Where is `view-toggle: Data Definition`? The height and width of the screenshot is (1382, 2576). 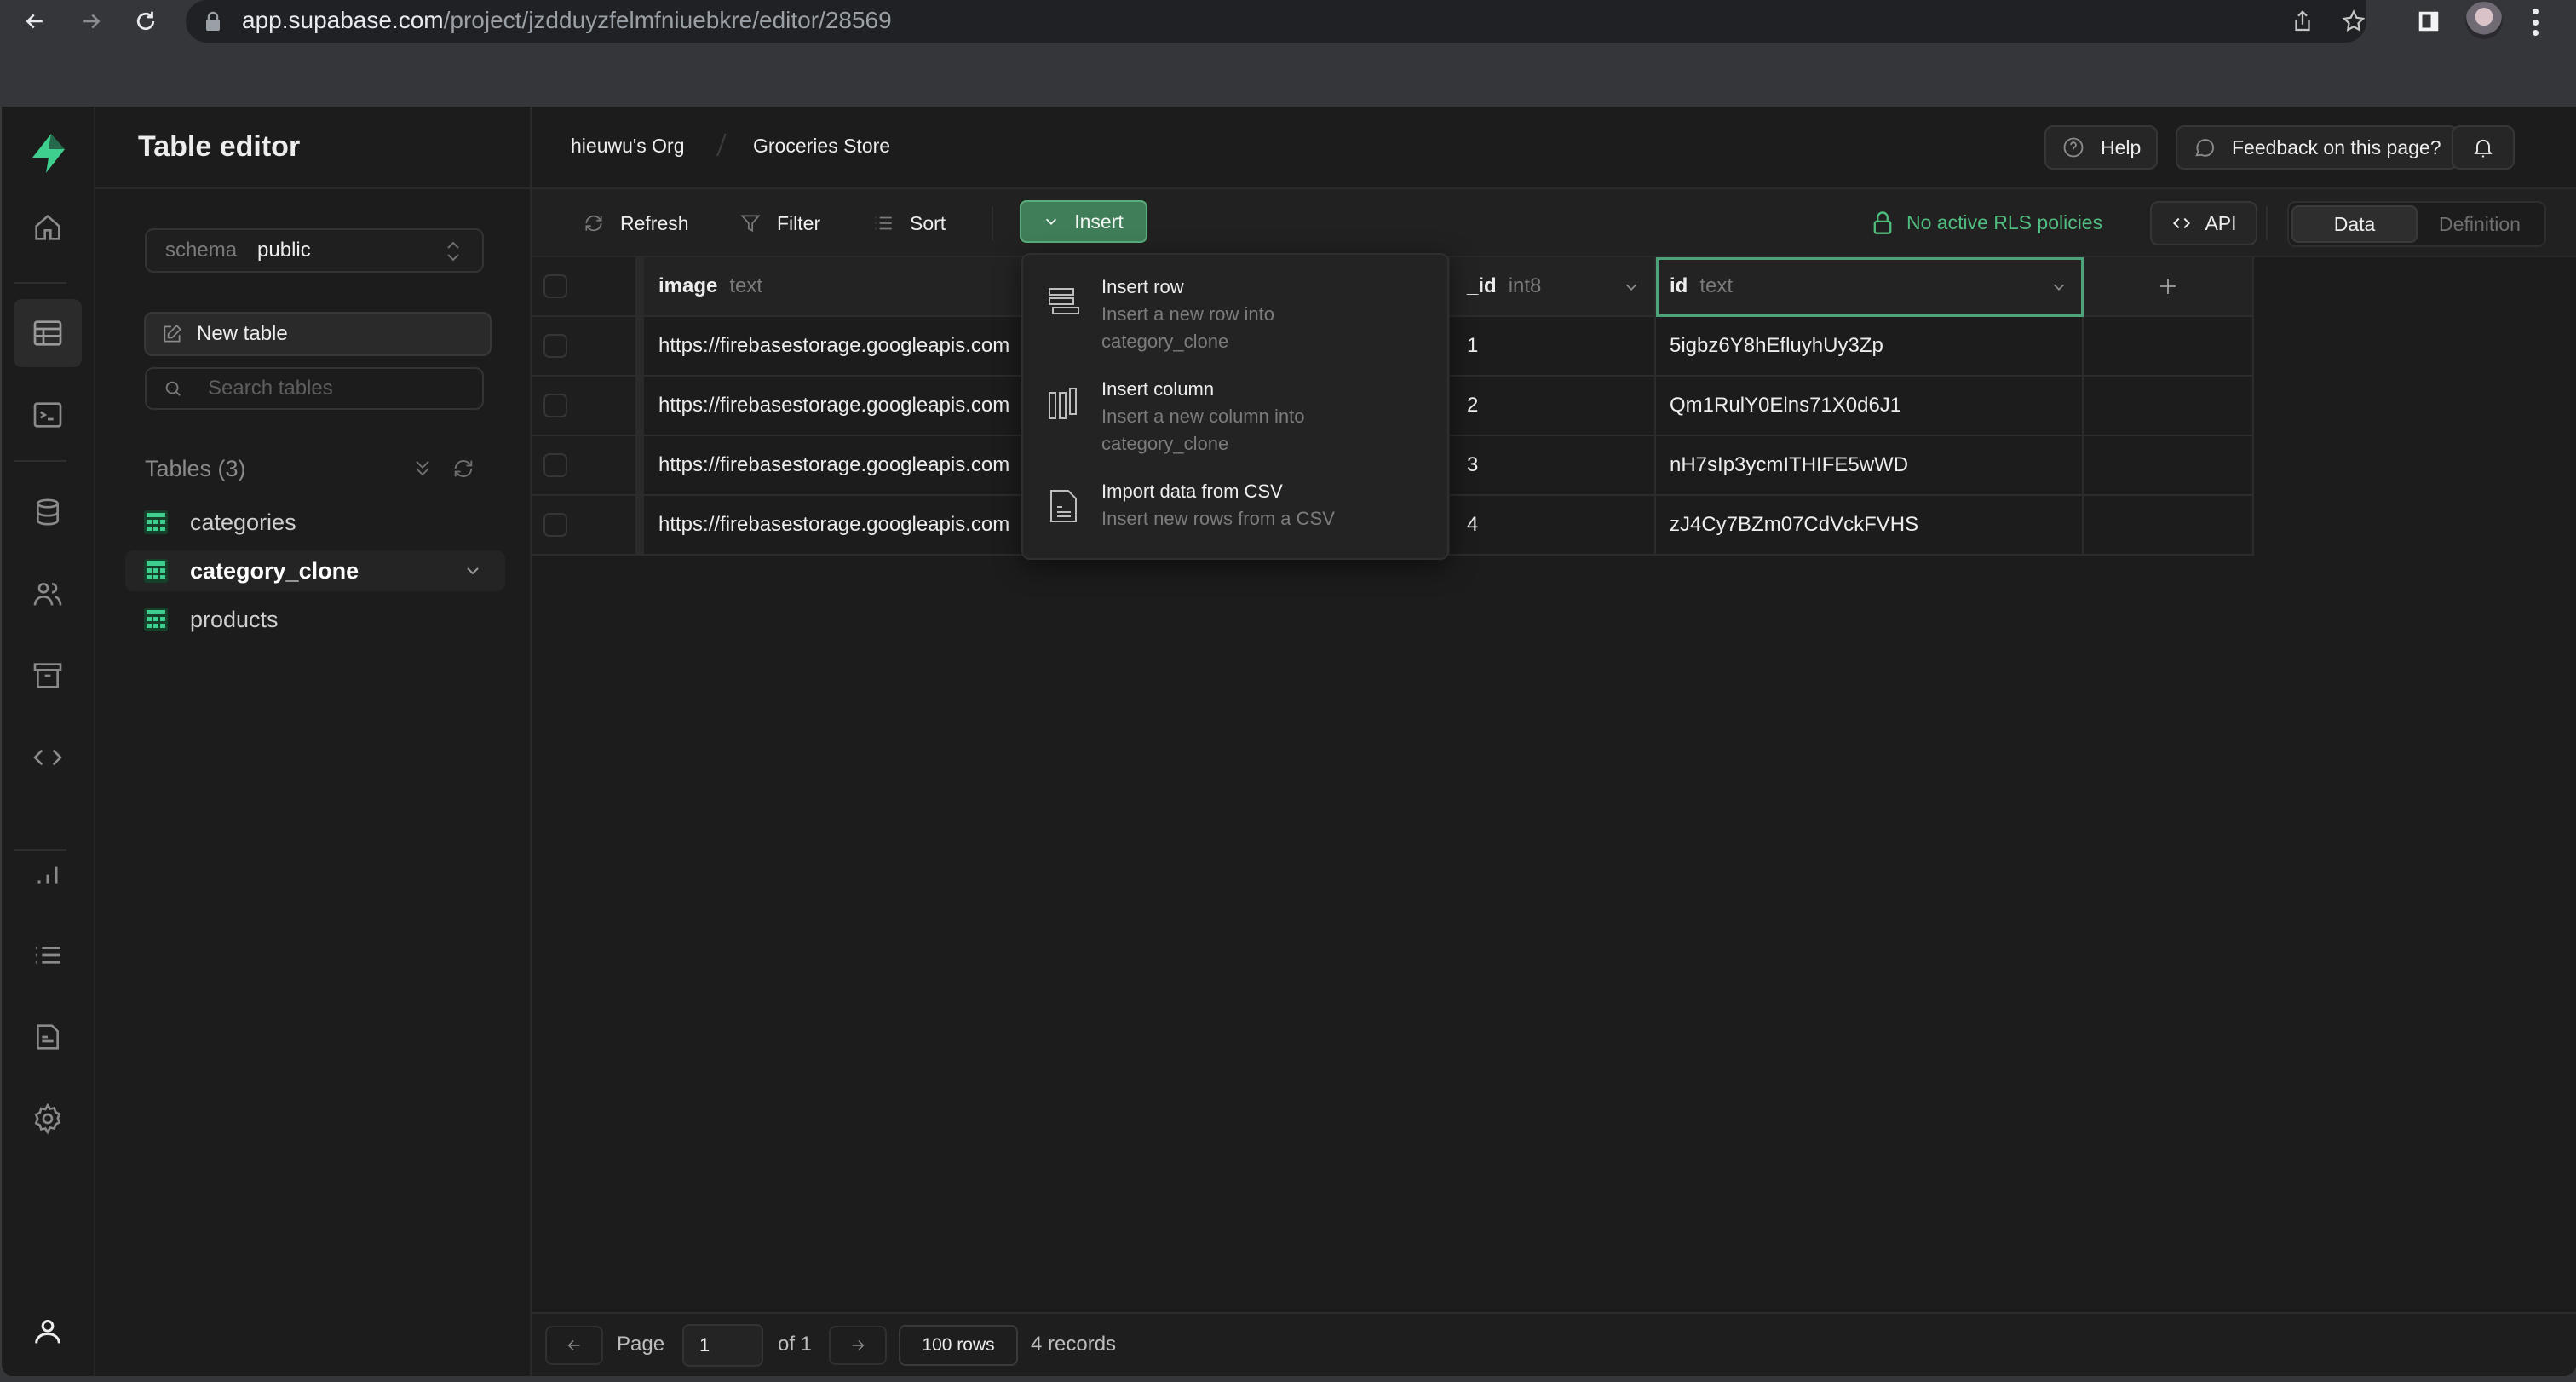
view-toggle: Data Definition is located at coordinates (2416, 224).